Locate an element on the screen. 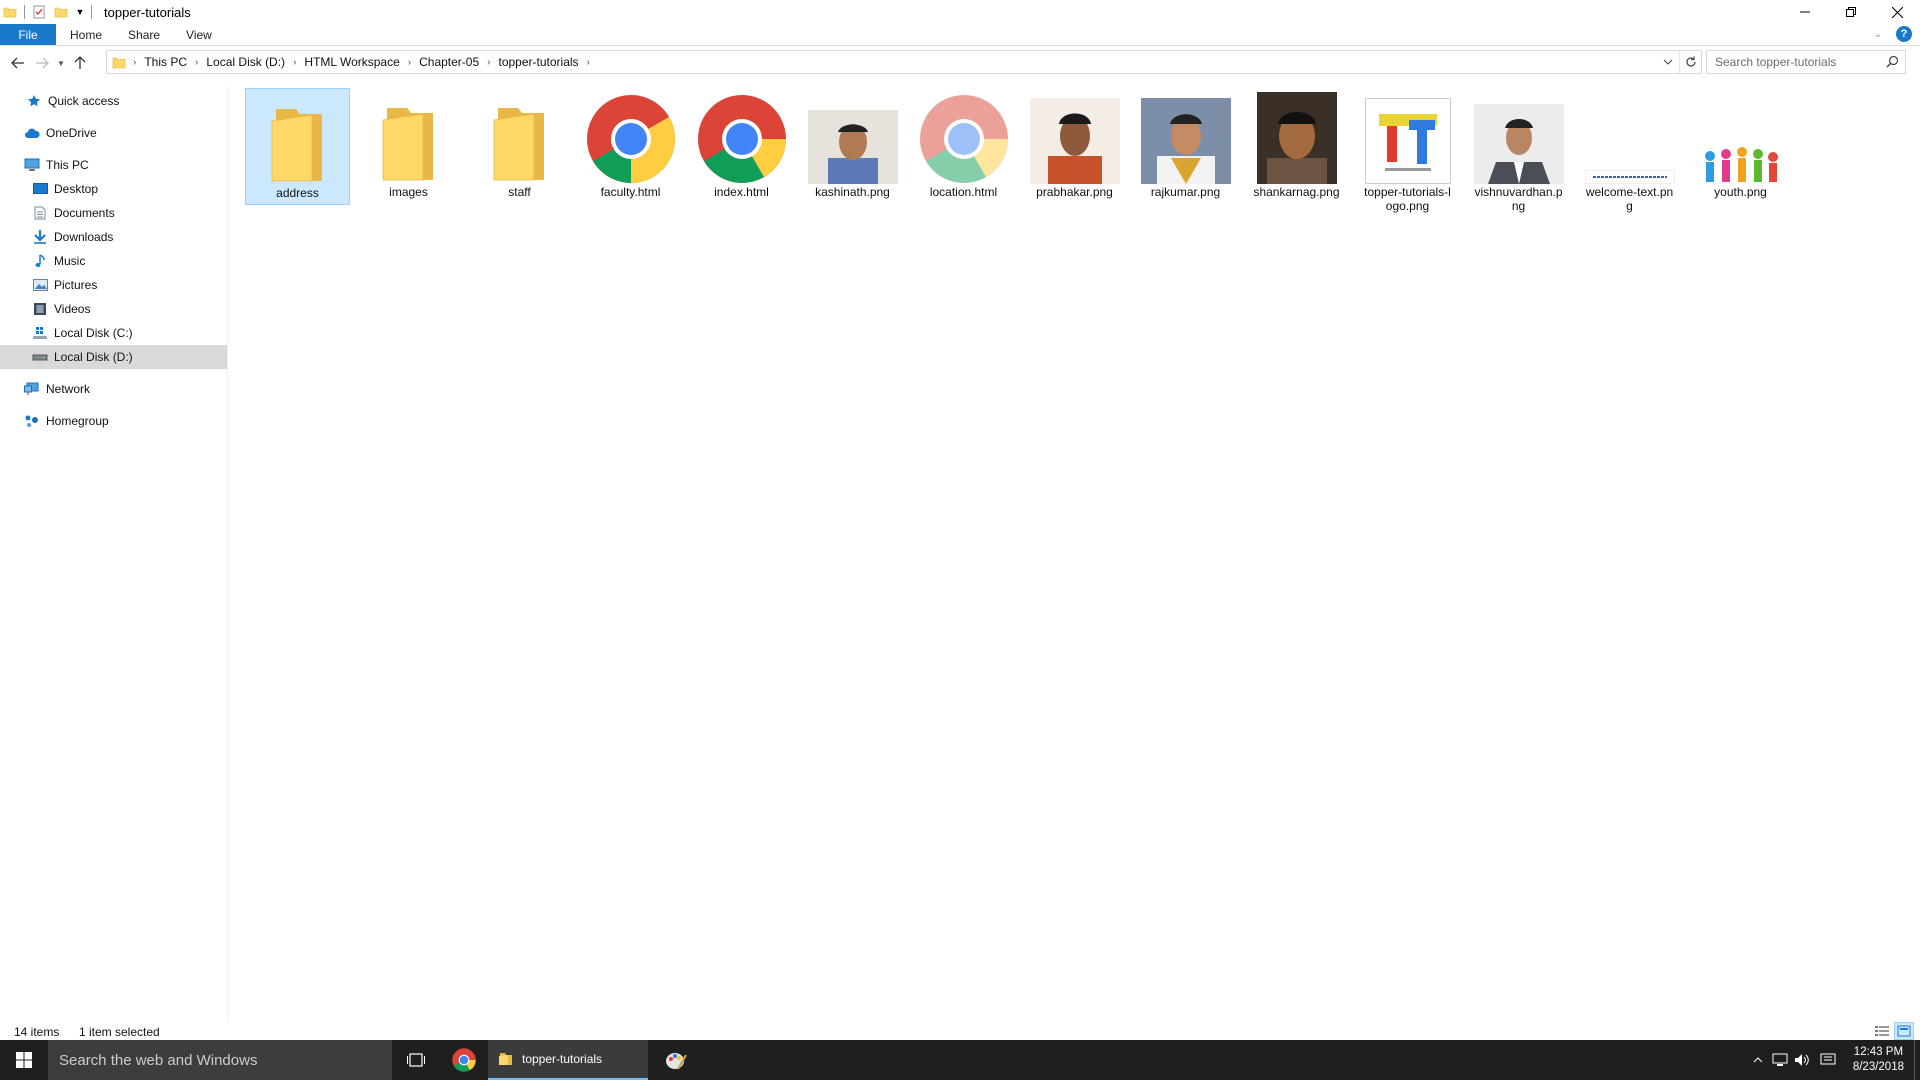  file-item-image: youth.png is located at coordinates (1740, 145).